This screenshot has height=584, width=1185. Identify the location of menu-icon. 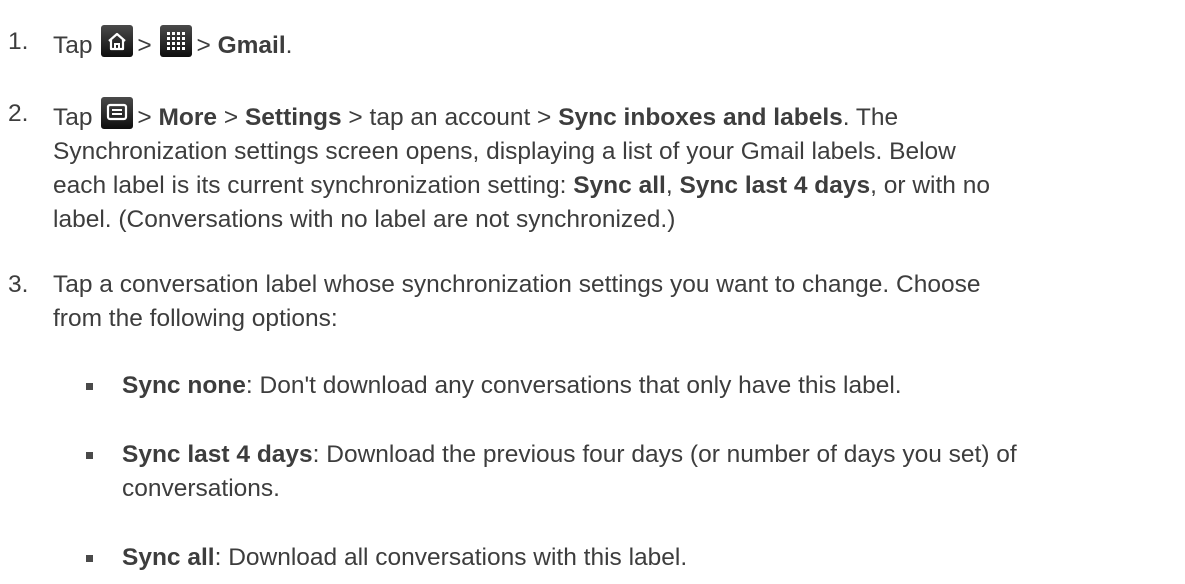
(117, 113).